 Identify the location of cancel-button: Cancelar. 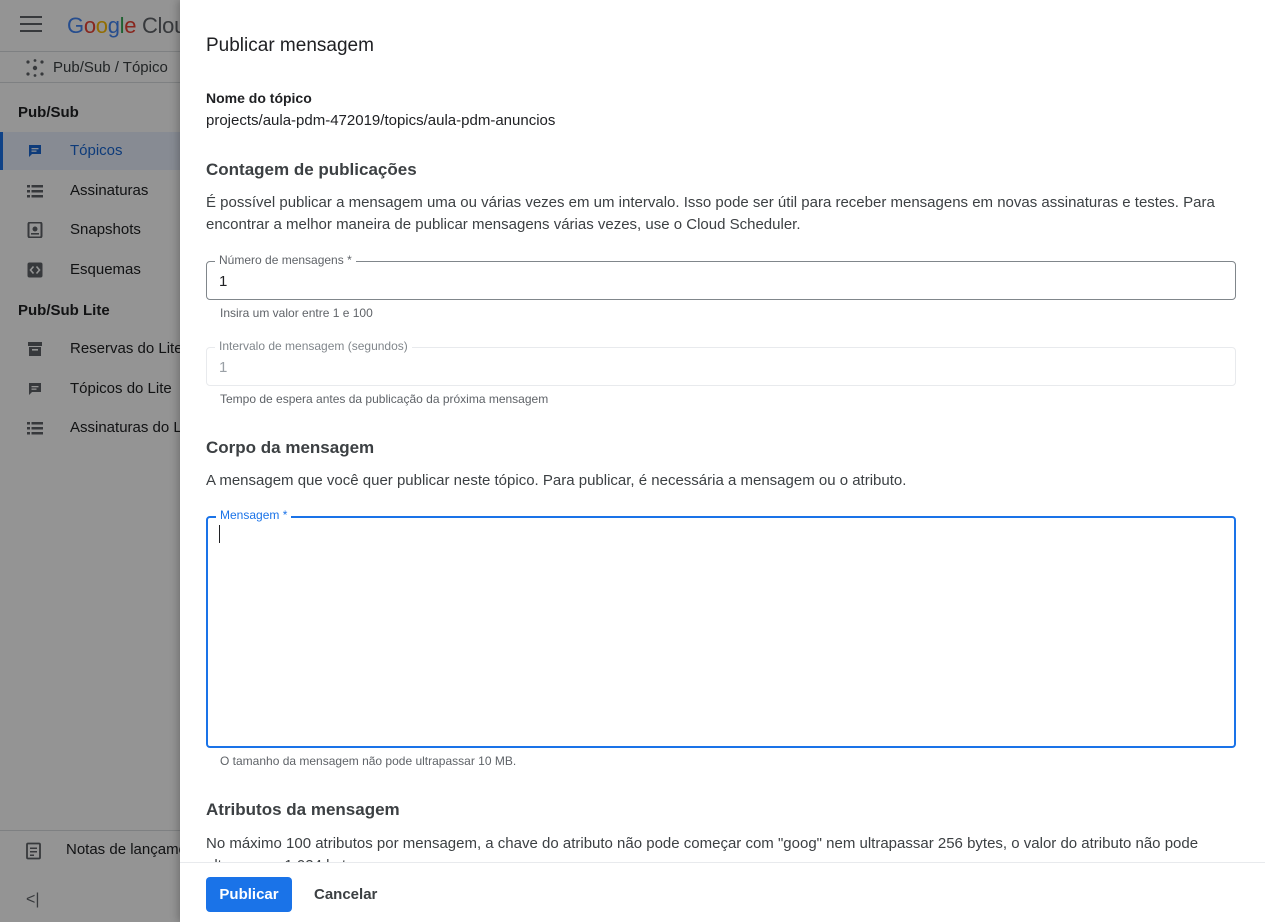
(345, 894).